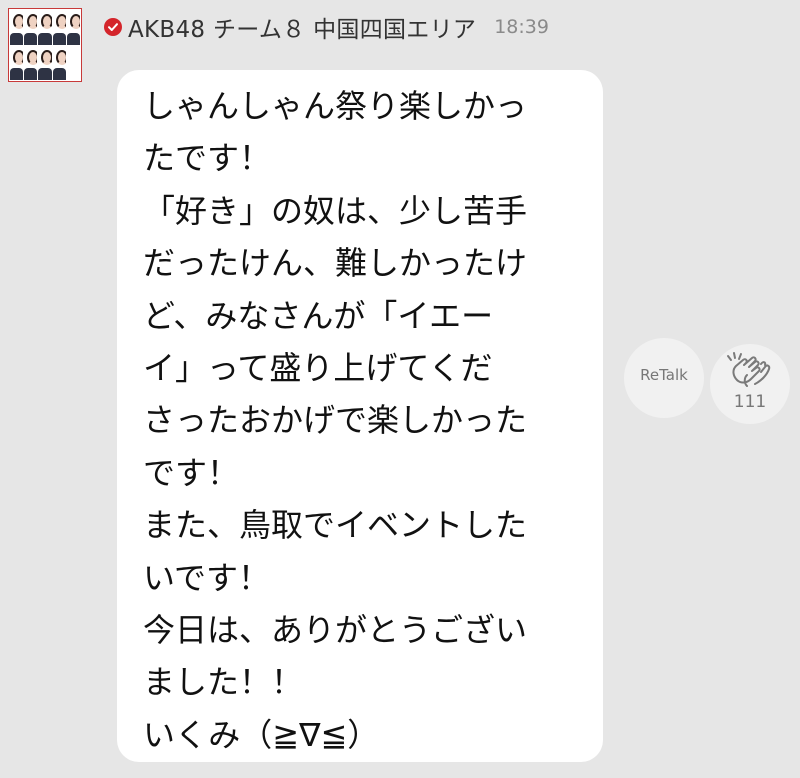  I want to click on message-header: AKB48 チーム８ 中国四国エリア 18:39, so click(326, 27).